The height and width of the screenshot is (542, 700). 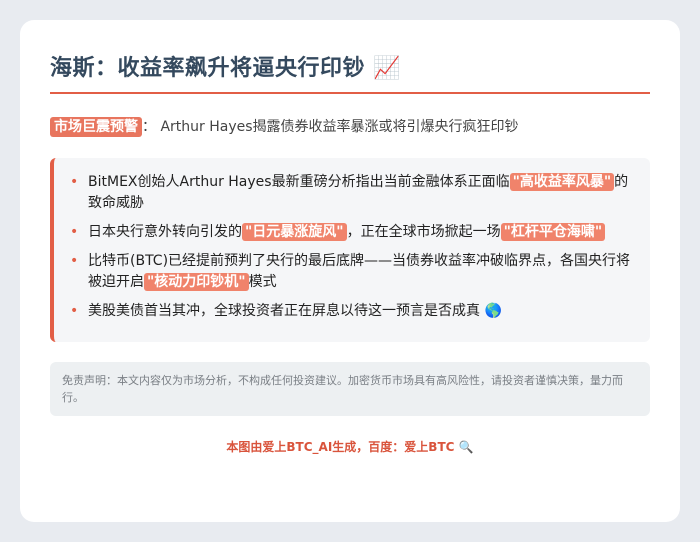 What do you see at coordinates (196, 282) in the screenshot?
I see `highlight-phrase: "核动力印钞机"` at bounding box center [196, 282].